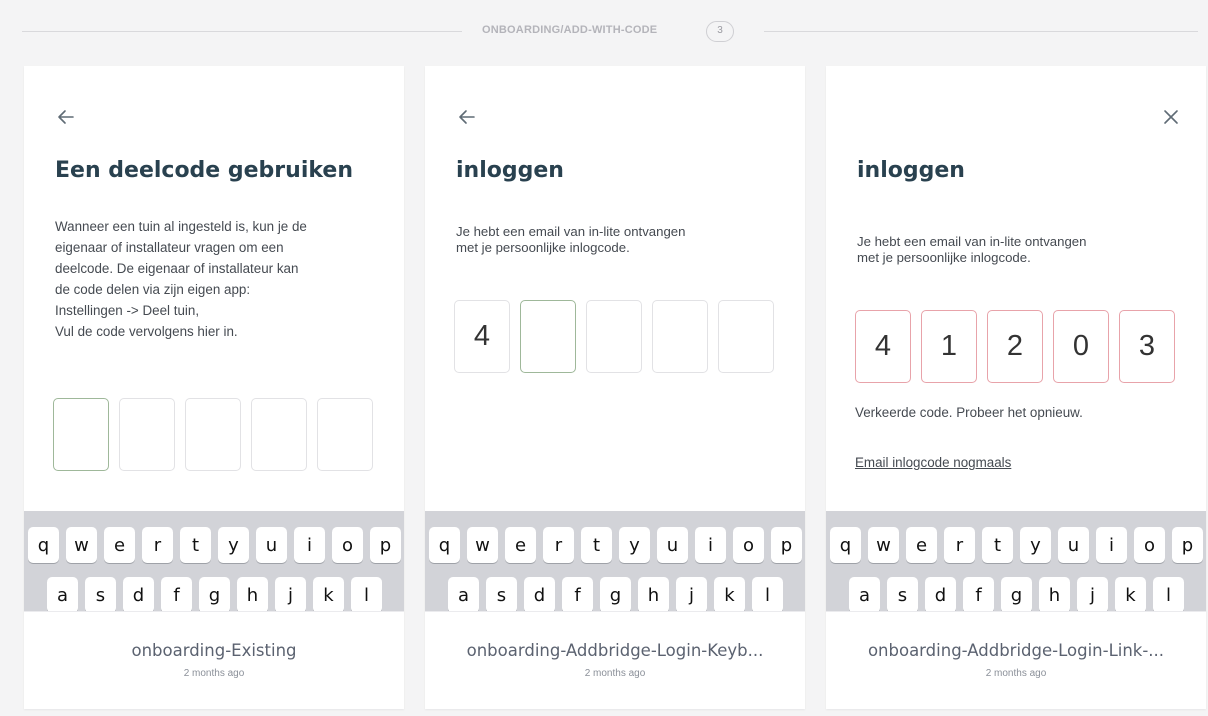 This screenshot has width=1208, height=716. Describe the element at coordinates (1147, 346) in the screenshot. I see `code-digit-input: 3` at that location.